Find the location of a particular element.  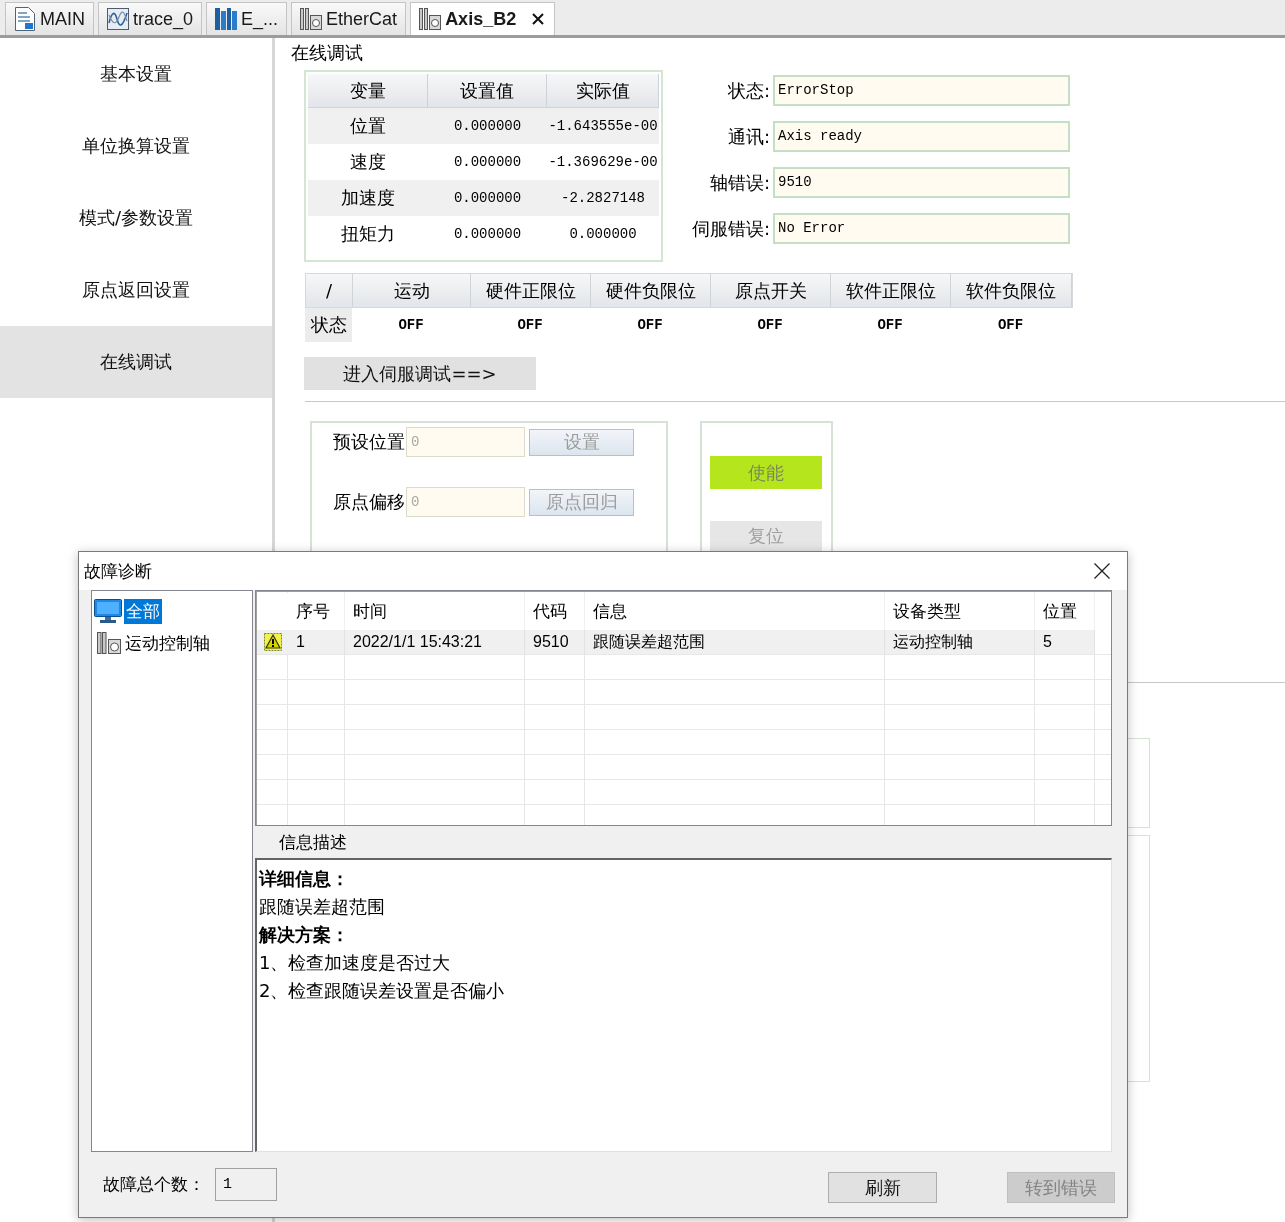

section-label: 信息描述 is located at coordinates (313, 842).